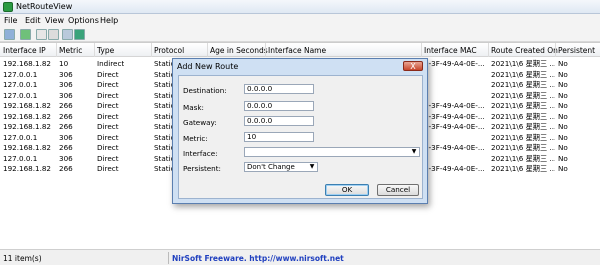 This screenshot has height=265, width=600. What do you see at coordinates (297, 50) in the screenshot?
I see `col-interface-name: Interface Name` at bounding box center [297, 50].